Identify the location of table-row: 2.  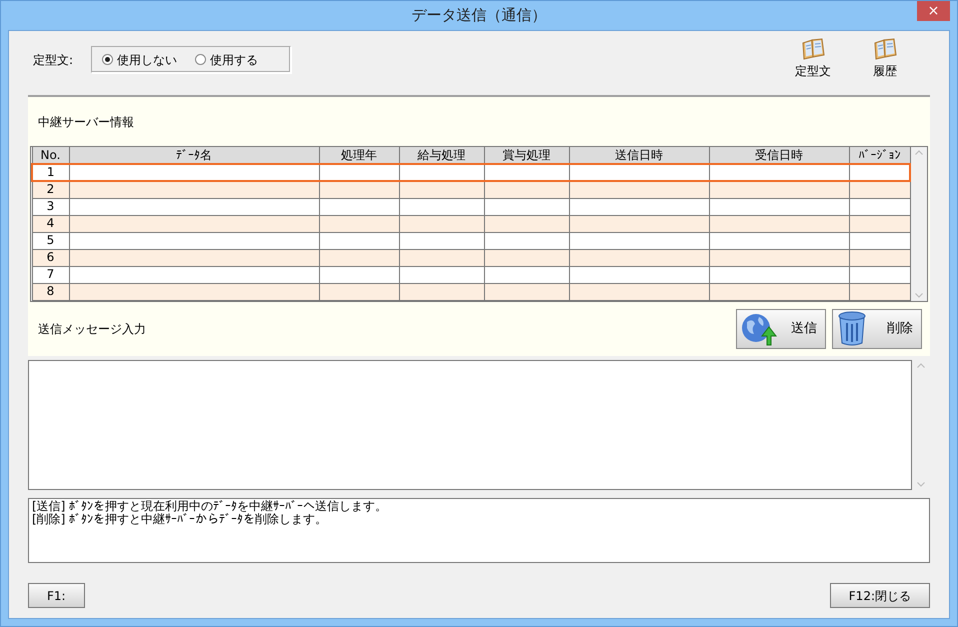
(471, 189).